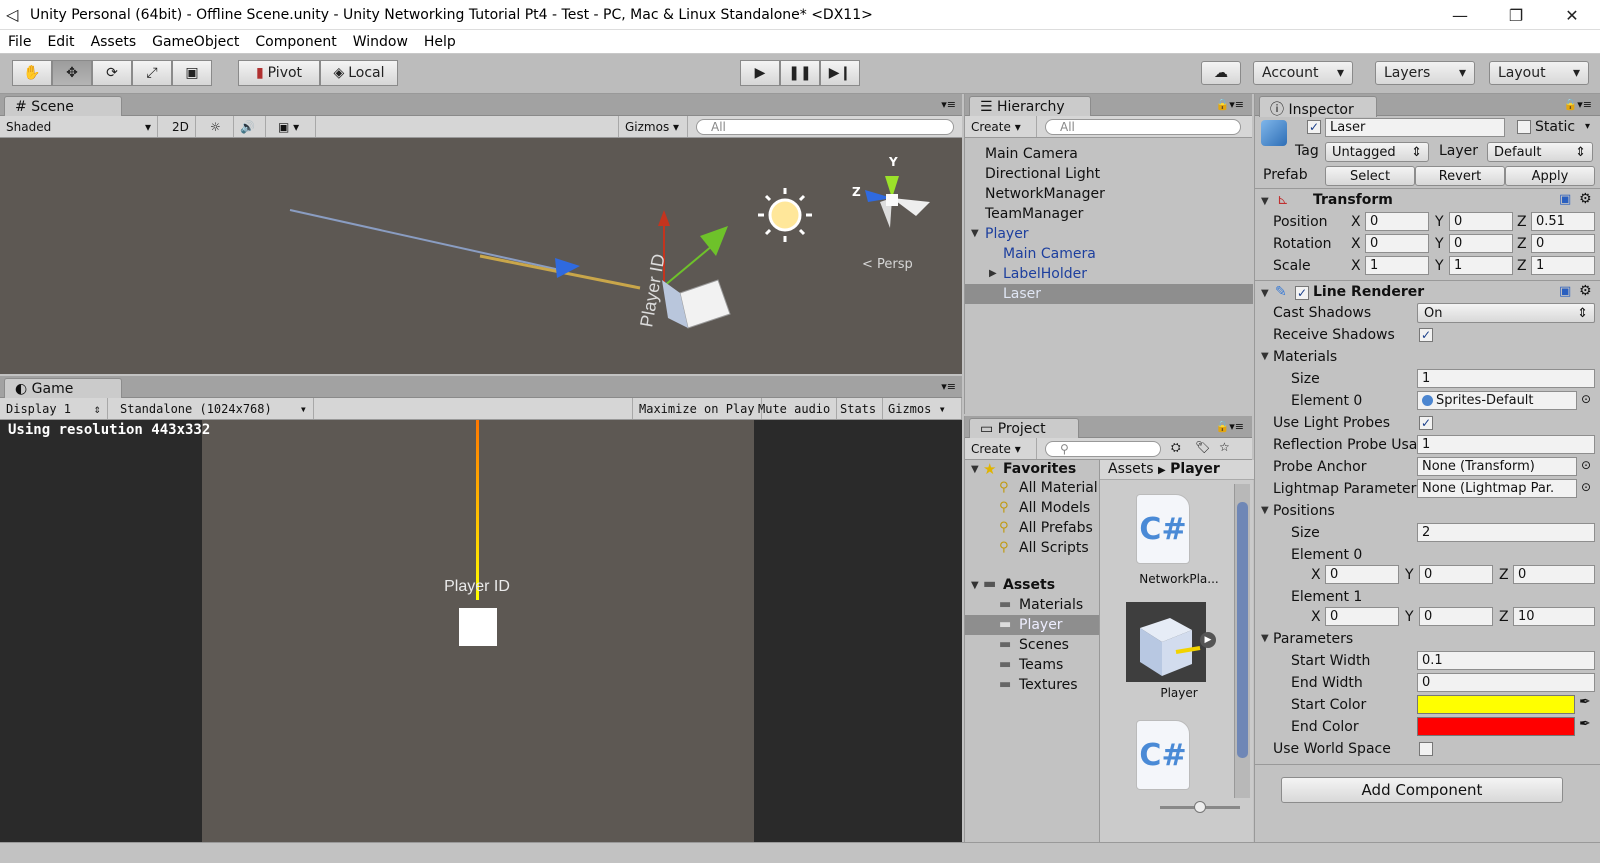 This screenshot has height=863, width=1600. Describe the element at coordinates (1506, 660) in the screenshot. I see `start-width-field: 0.1` at that location.